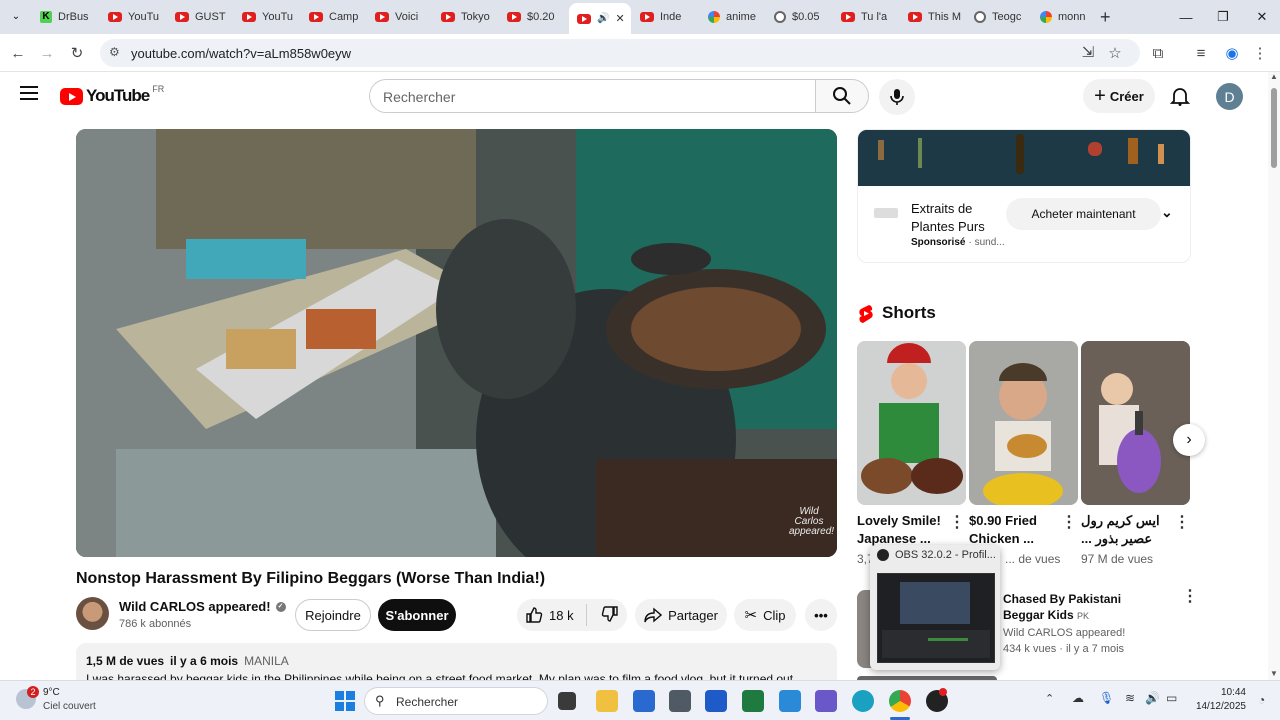 Image resolution: width=1280 pixels, height=720 pixels. I want to click on browser-tab: Voici, so click(400, 17).